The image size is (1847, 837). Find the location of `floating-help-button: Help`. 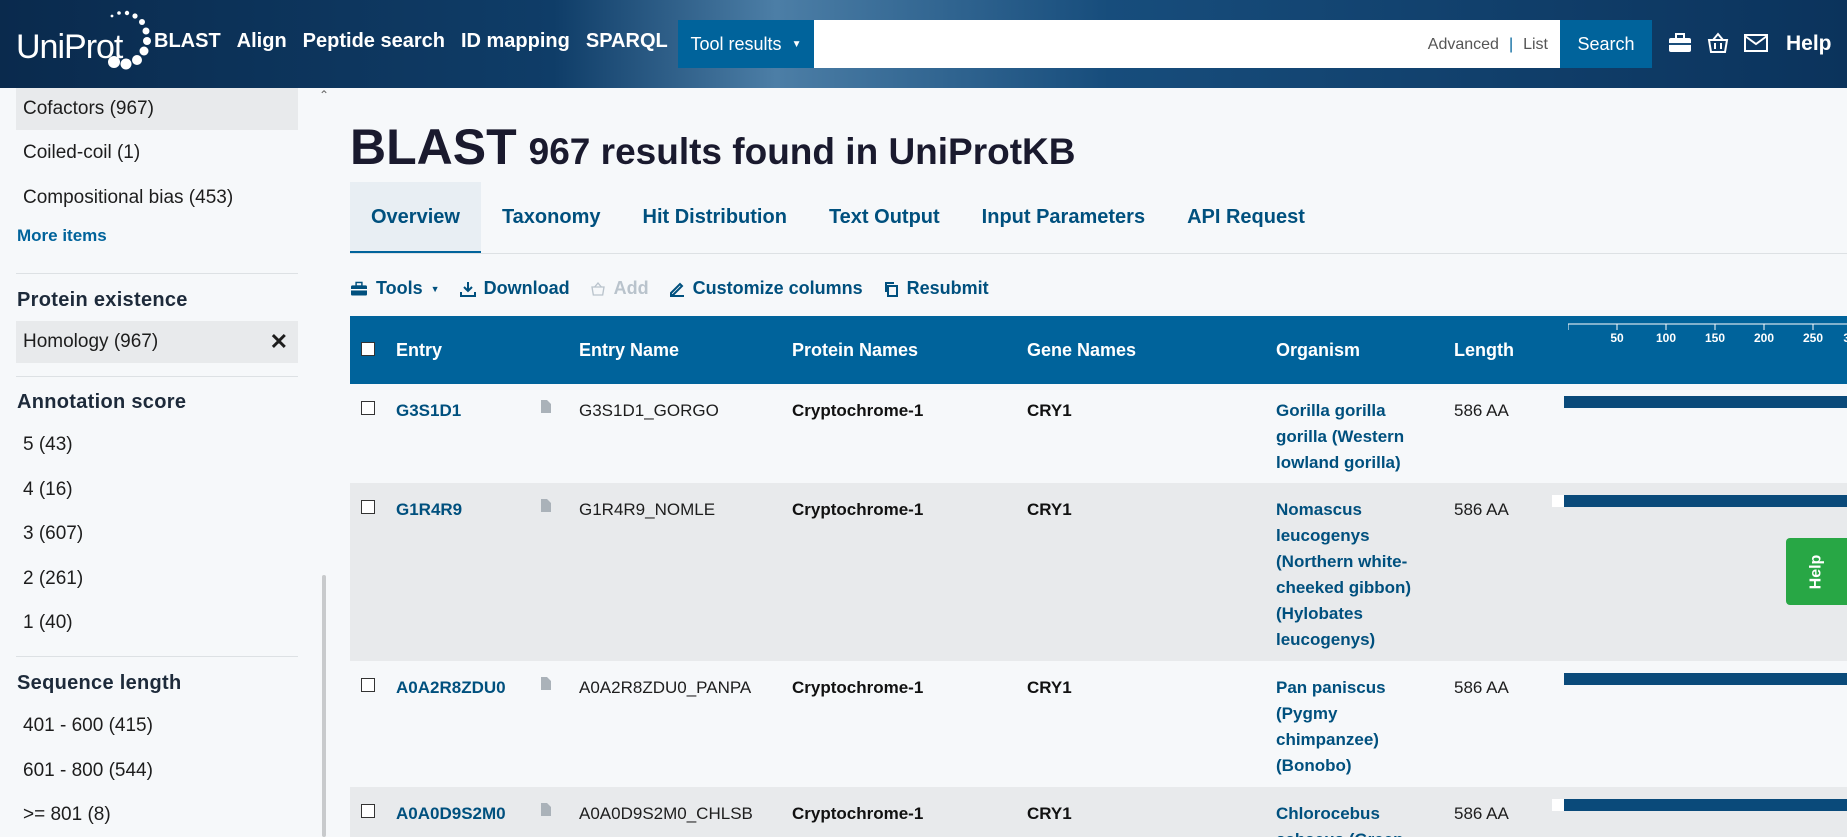

floating-help-button: Help is located at coordinates (1816, 571).